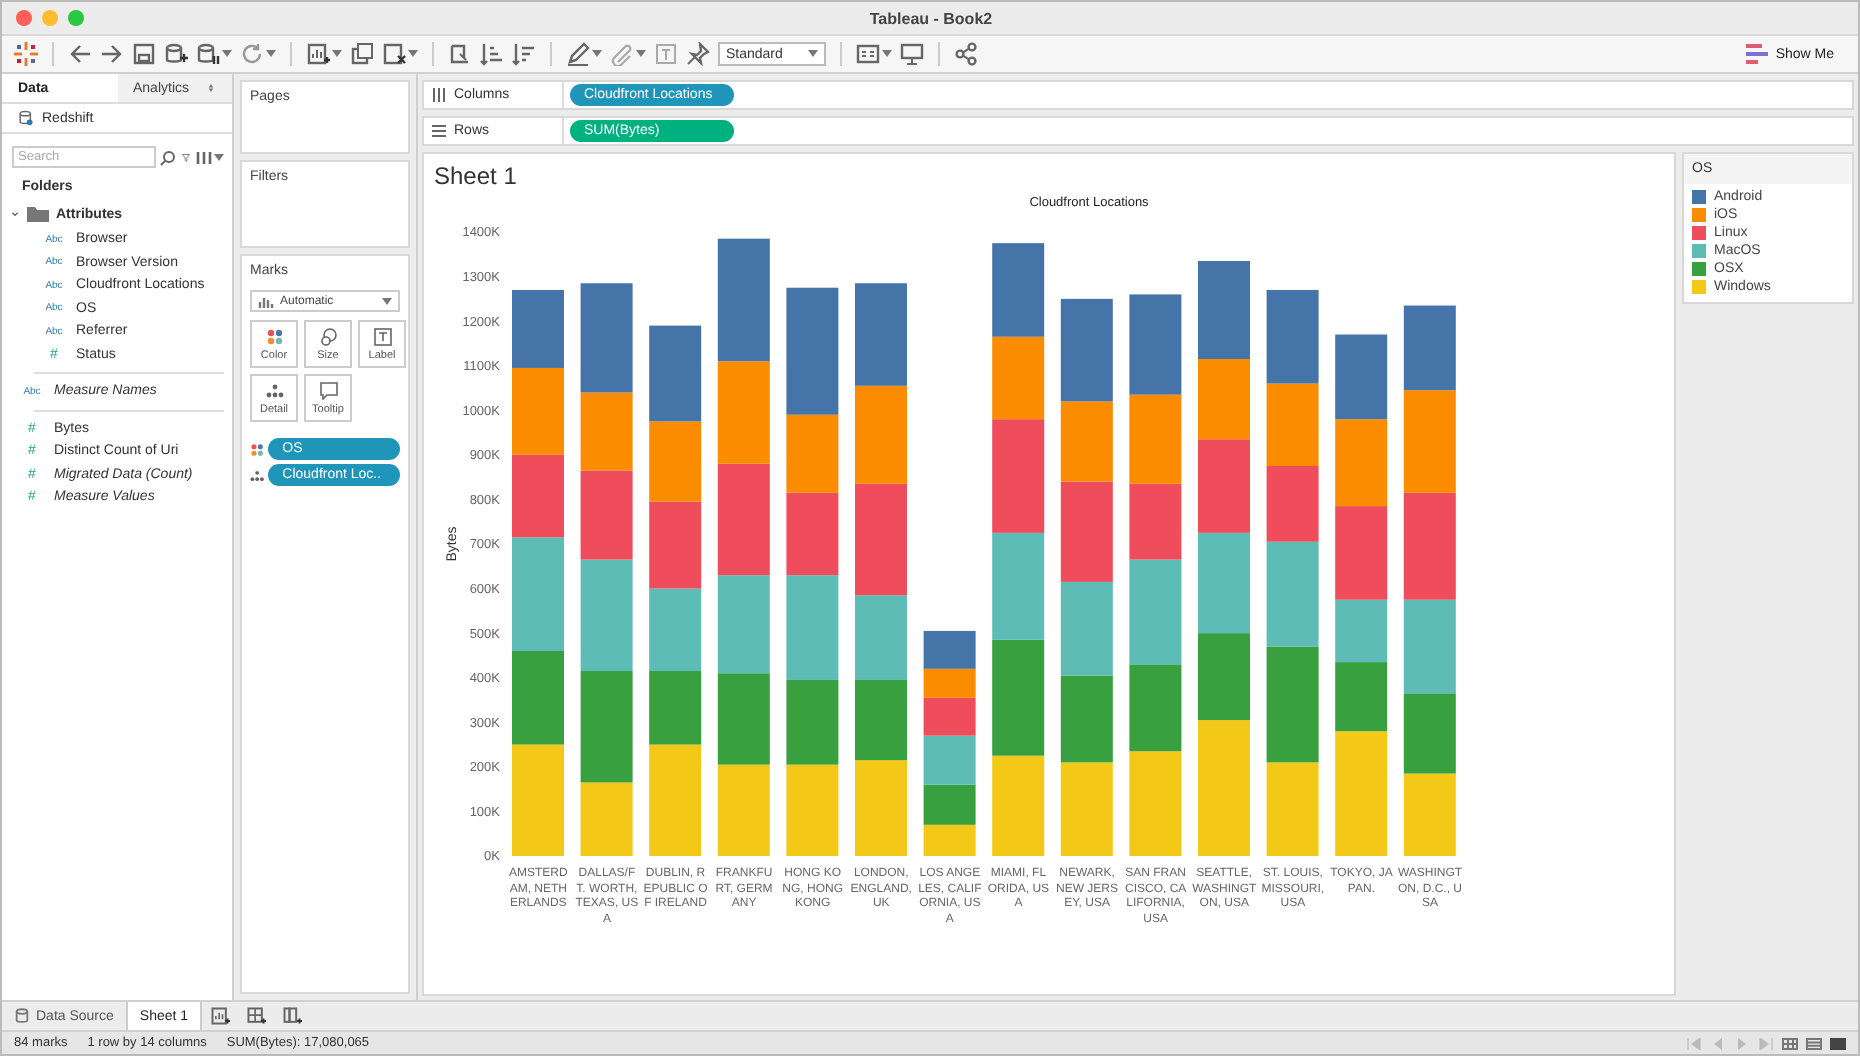 Image resolution: width=1860 pixels, height=1056 pixels. What do you see at coordinates (168, 157) in the screenshot?
I see `search-icon` at bounding box center [168, 157].